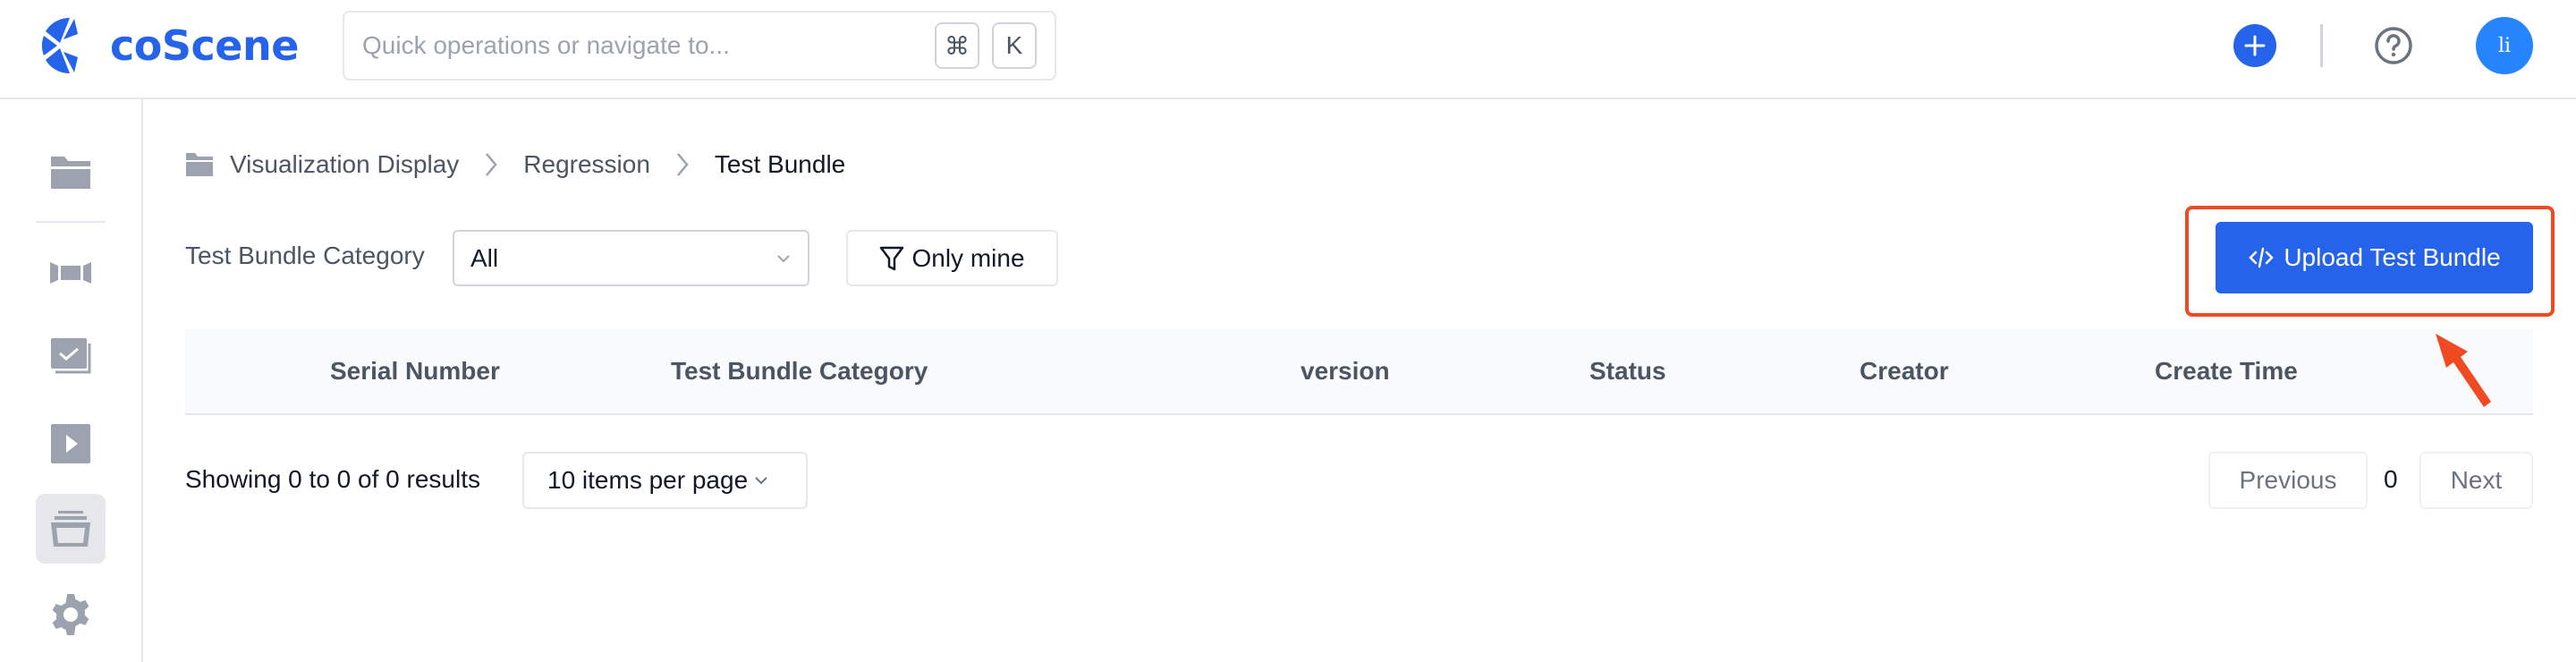 The image size is (2576, 662). I want to click on column-serial-number: Serial Number, so click(415, 371).